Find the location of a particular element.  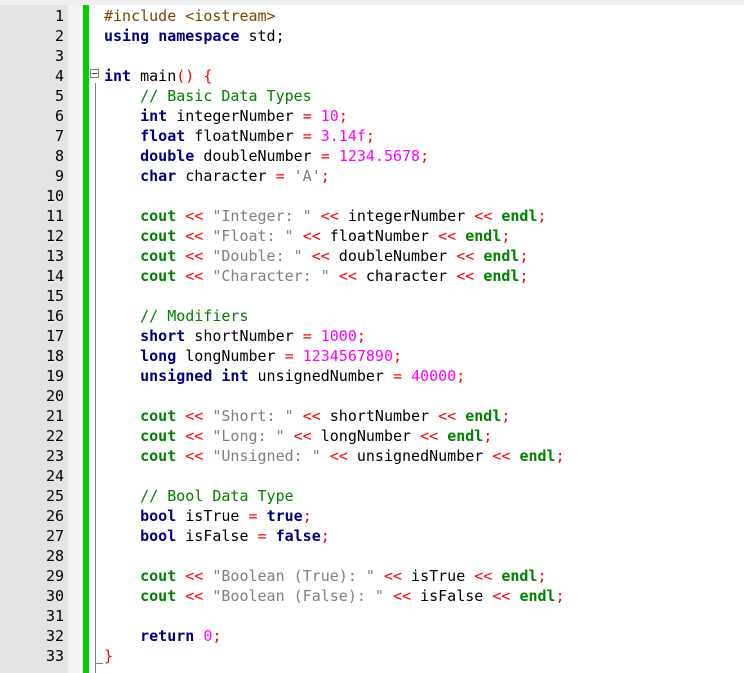

code-token: "Unsigned: " is located at coordinates (266, 456).